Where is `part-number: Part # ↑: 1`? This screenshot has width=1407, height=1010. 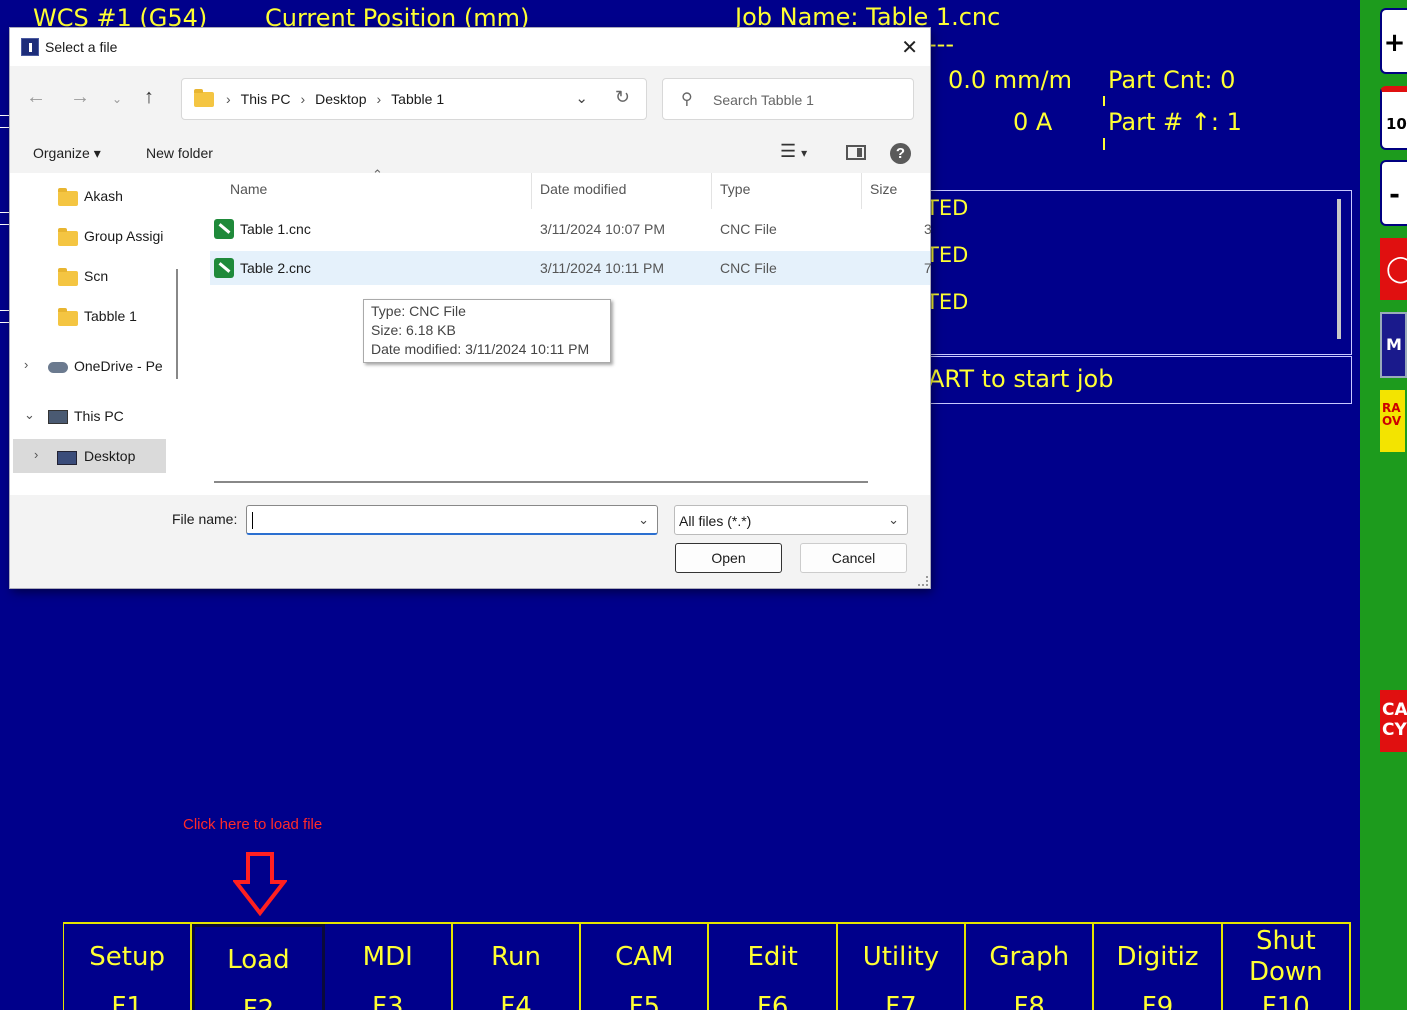
part-number: Part # ↑: 1 is located at coordinates (1175, 122).